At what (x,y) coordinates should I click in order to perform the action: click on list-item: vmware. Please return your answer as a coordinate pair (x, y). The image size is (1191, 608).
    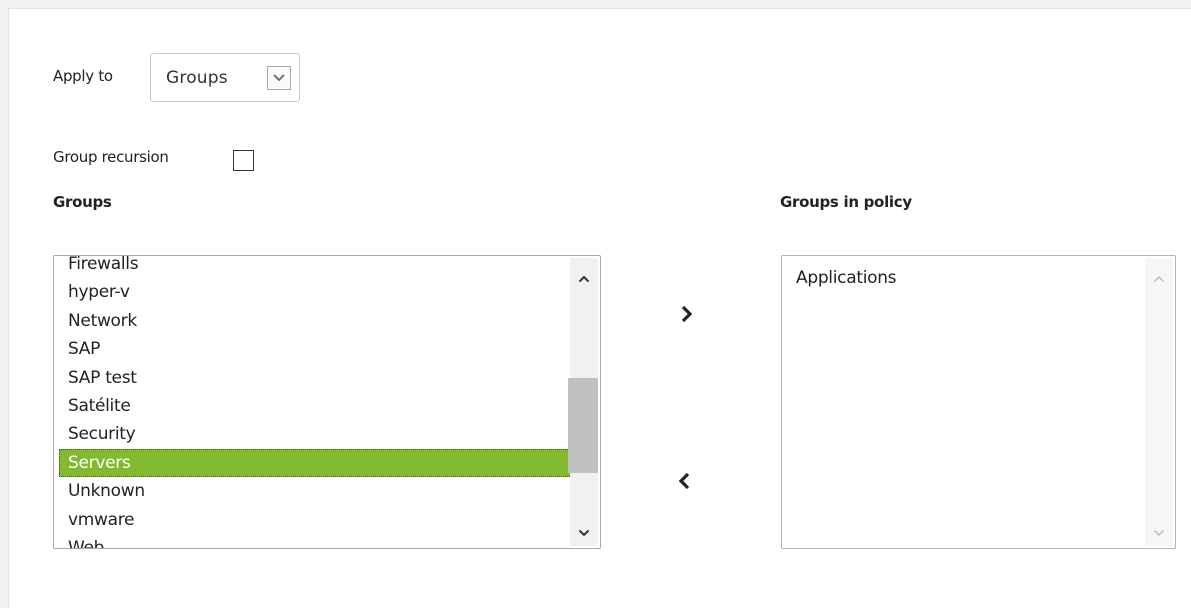
    Looking at the image, I should click on (318, 520).